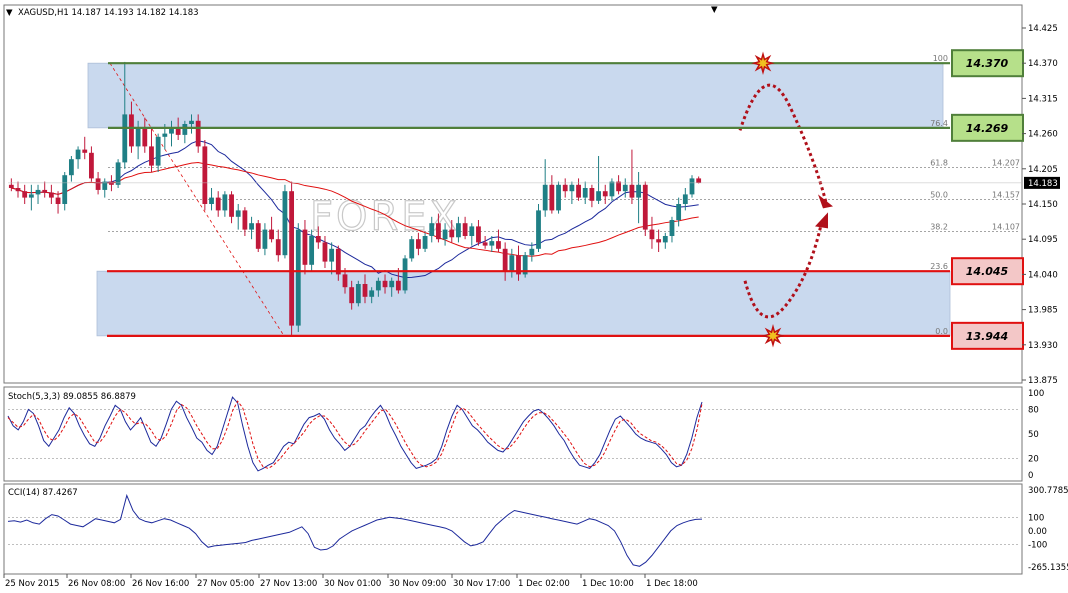 This screenshot has height=593, width=1068. Describe the element at coordinates (941, 331) in the screenshot. I see `fib-level-label: 0.0` at that location.